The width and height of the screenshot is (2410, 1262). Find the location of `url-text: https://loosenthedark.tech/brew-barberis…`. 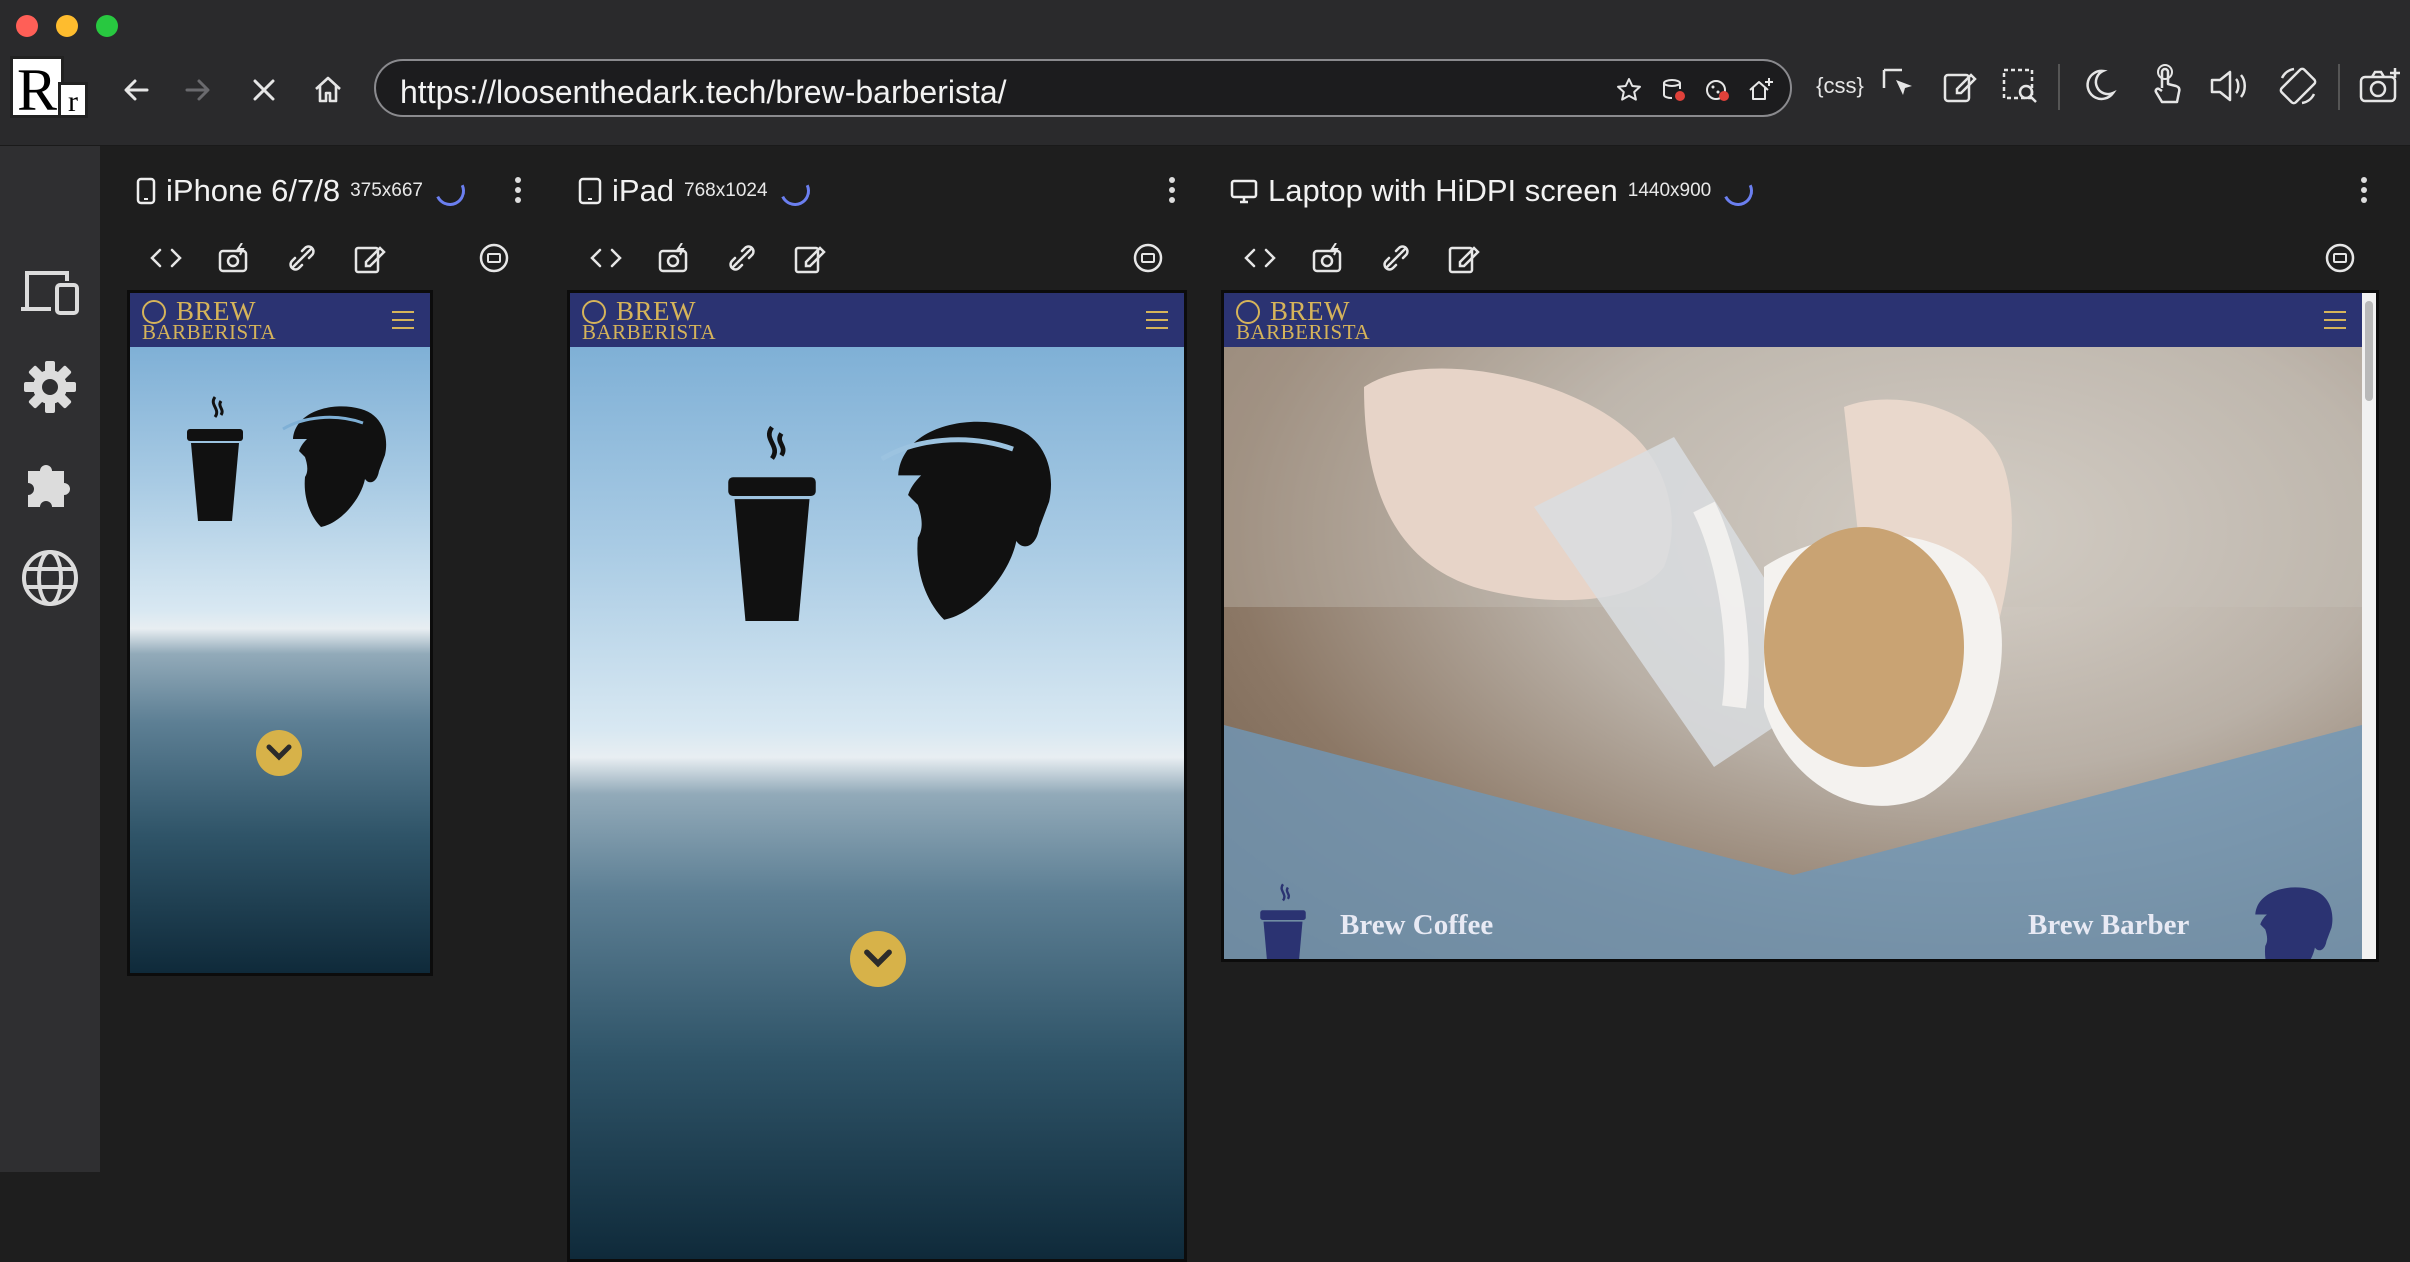

url-text: https://loosenthedark.tech/brew-barberis… is located at coordinates (703, 92).